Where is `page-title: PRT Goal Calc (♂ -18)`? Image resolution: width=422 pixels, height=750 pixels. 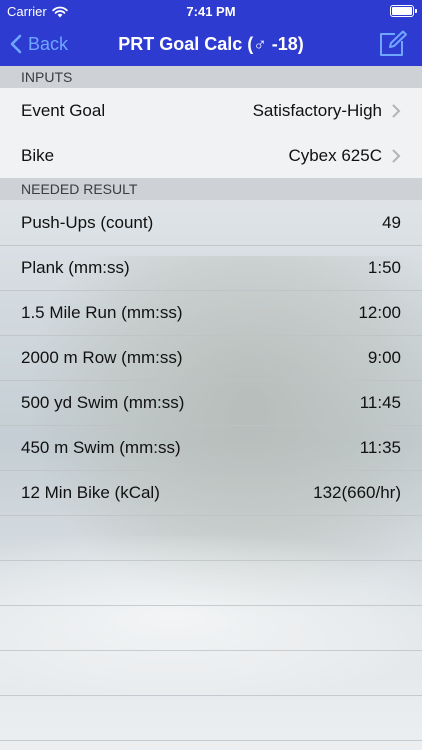
page-title: PRT Goal Calc (♂ -18) is located at coordinates (211, 44).